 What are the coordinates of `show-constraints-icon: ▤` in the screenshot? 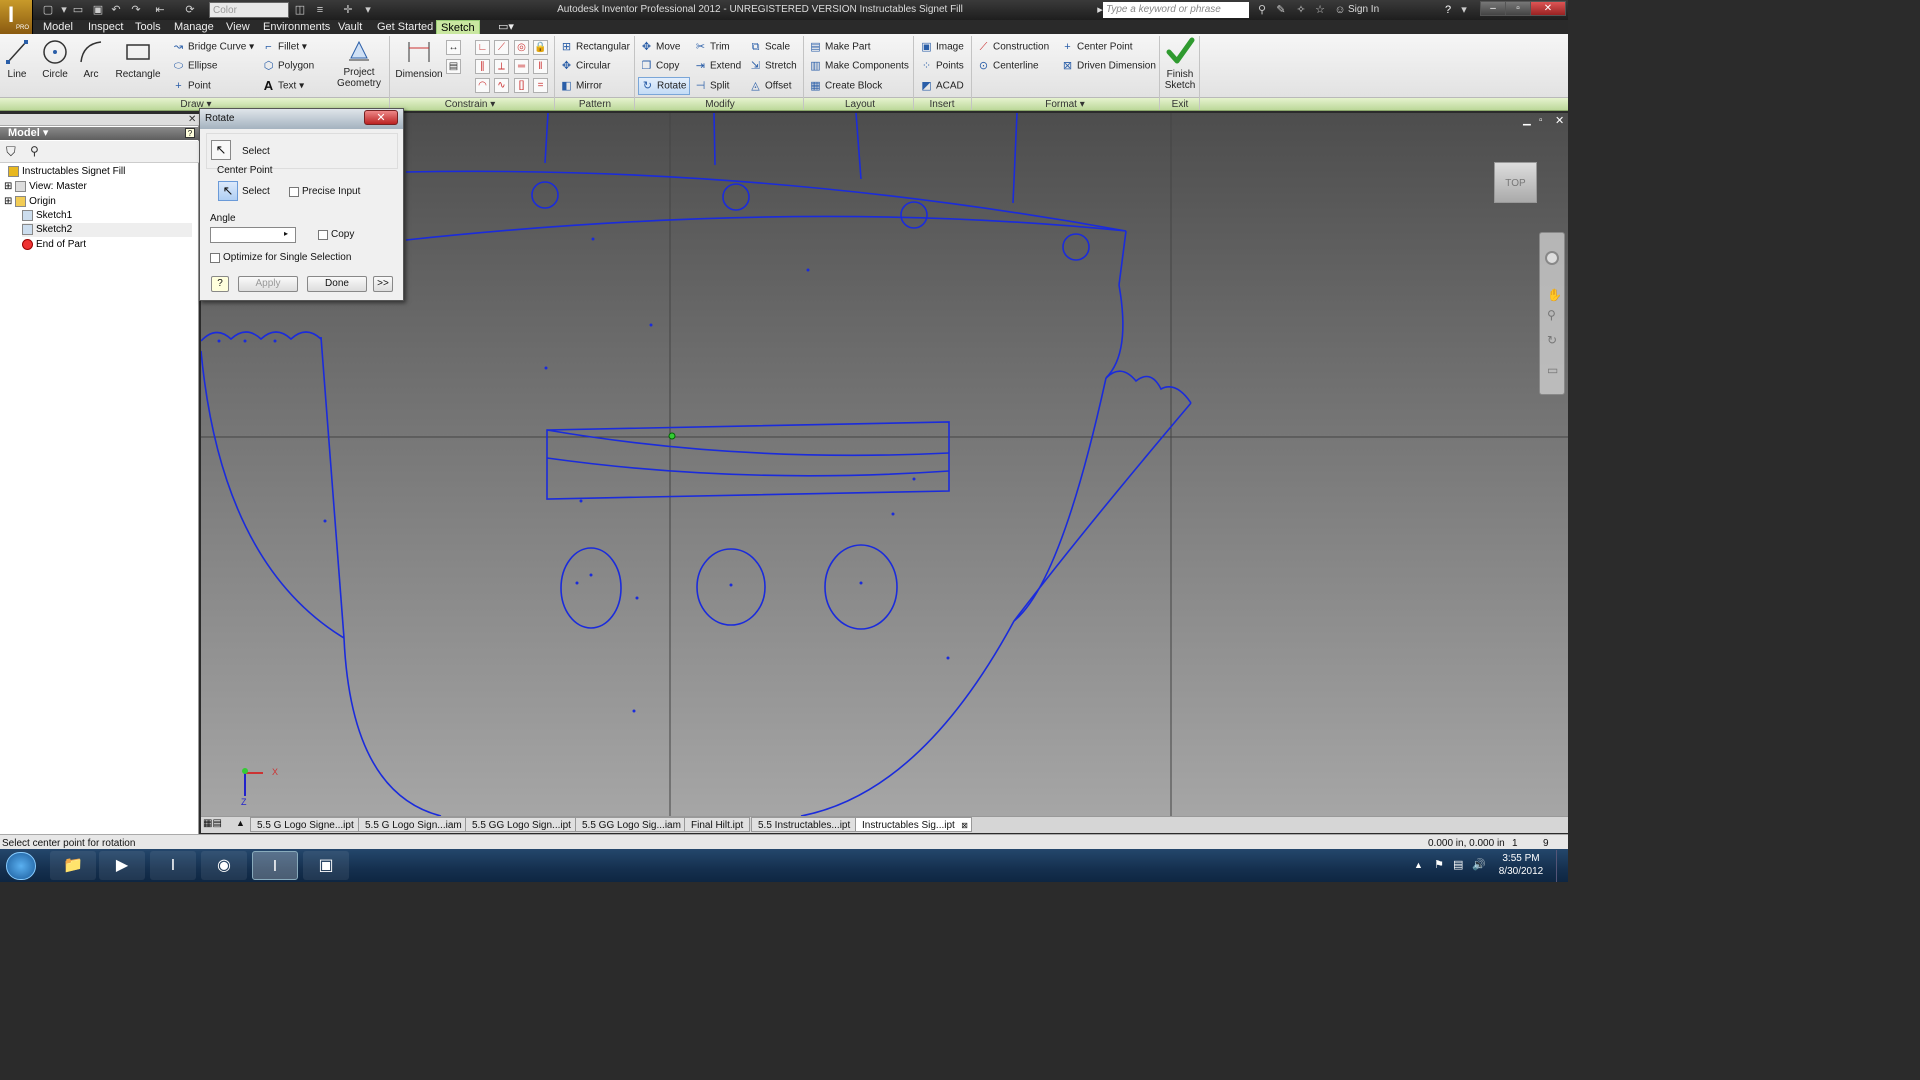 It's located at (453, 66).